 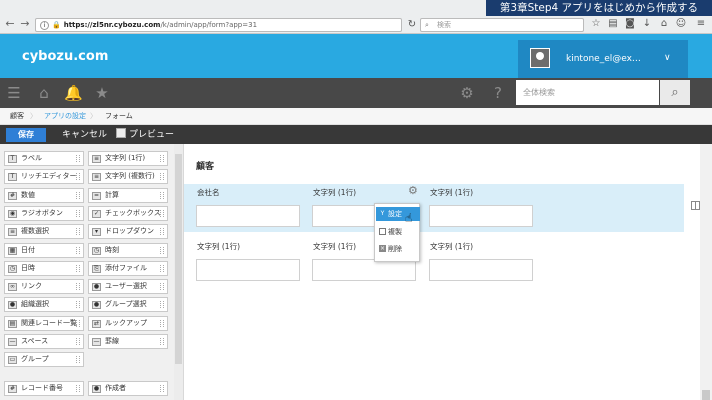 What do you see at coordinates (664, 24) in the screenshot?
I see `home-icon: ⌂` at bounding box center [664, 24].